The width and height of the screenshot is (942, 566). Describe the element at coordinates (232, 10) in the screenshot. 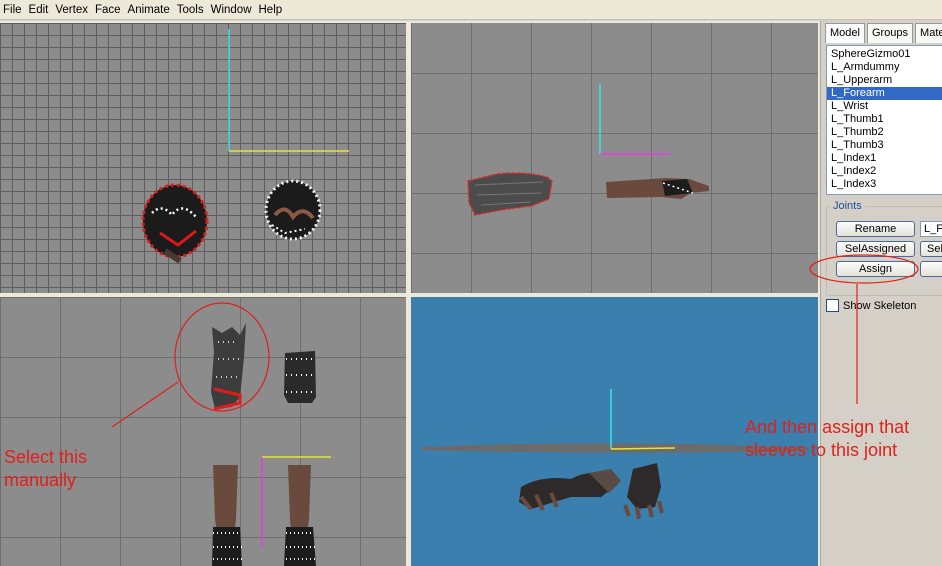

I see `menu-window: Window` at that location.